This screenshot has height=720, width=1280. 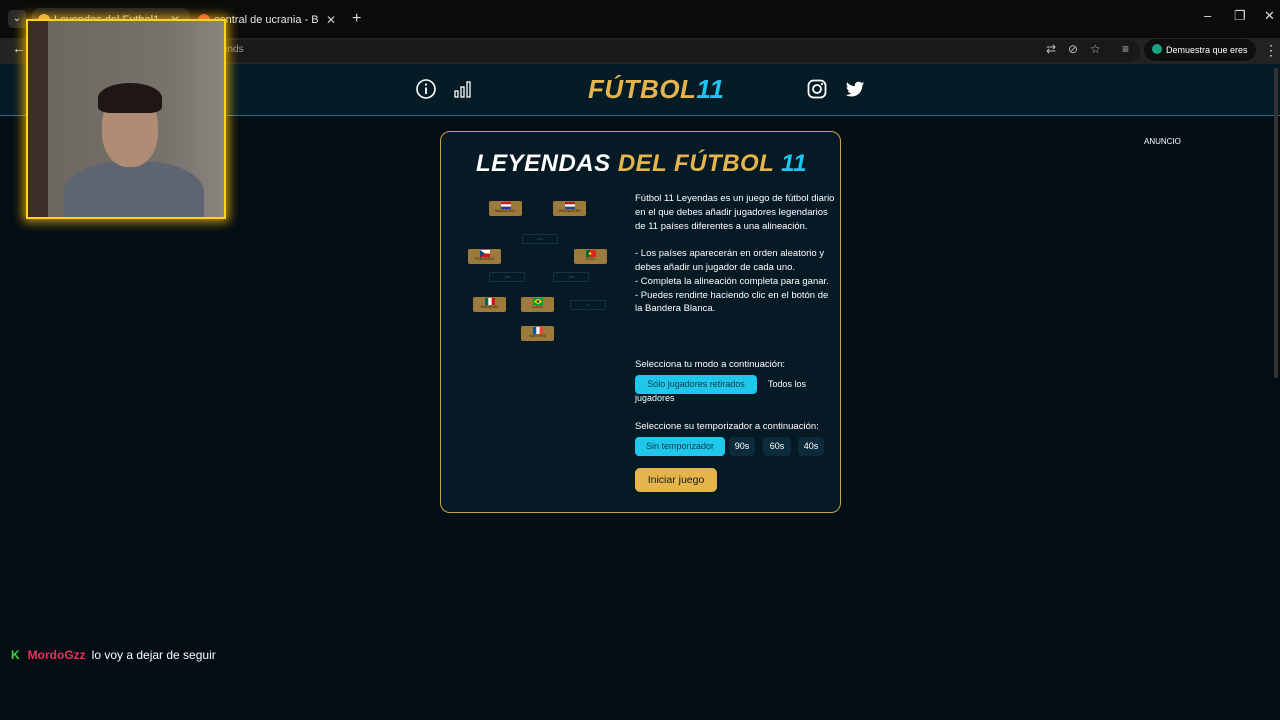 What do you see at coordinates (426, 89) in the screenshot?
I see `info-icon` at bounding box center [426, 89].